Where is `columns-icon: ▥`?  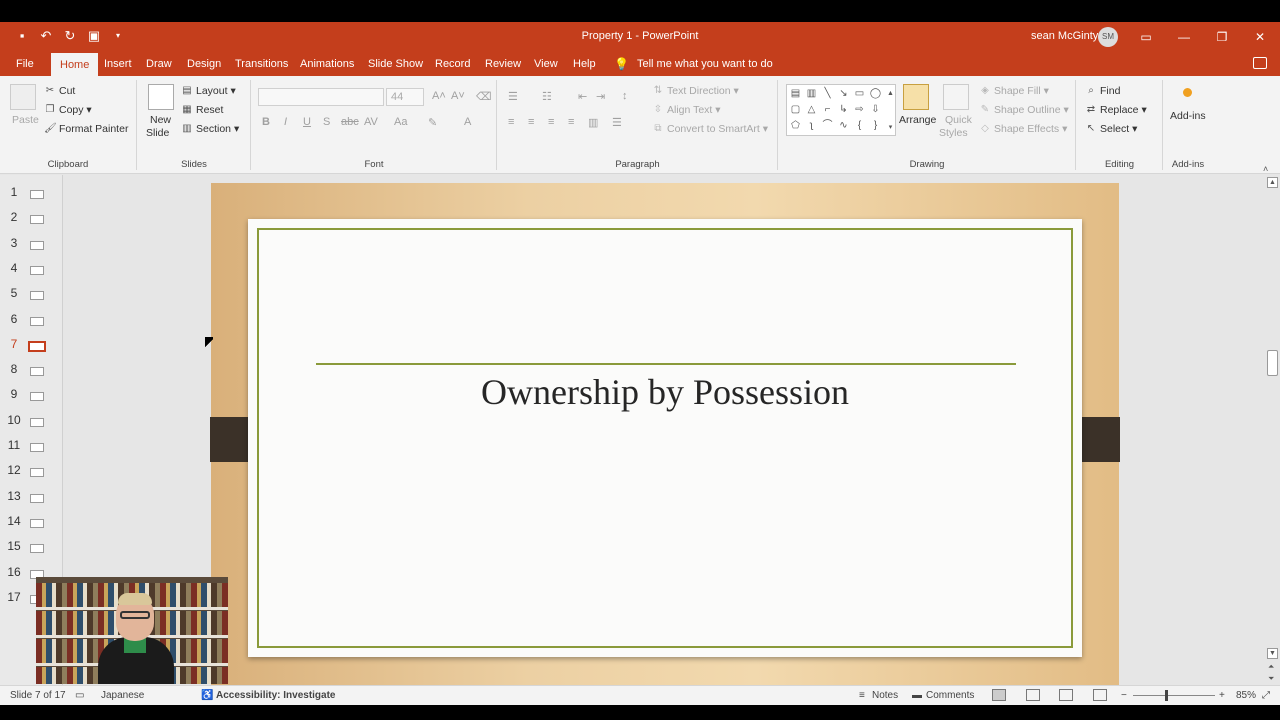
columns-icon: ▥ is located at coordinates (593, 122).